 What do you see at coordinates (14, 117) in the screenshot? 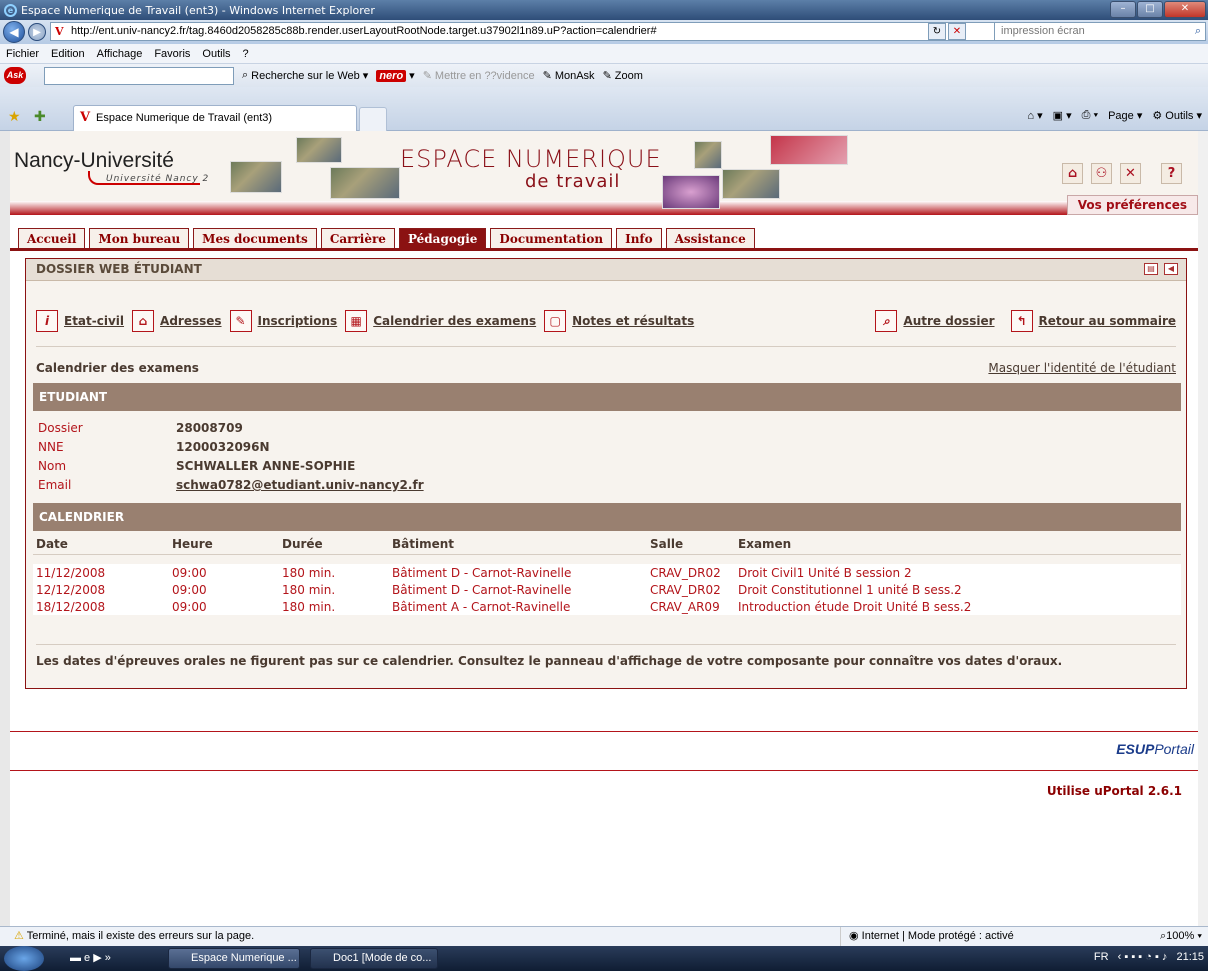
I see `favorites-star-icon: ★` at bounding box center [14, 117].